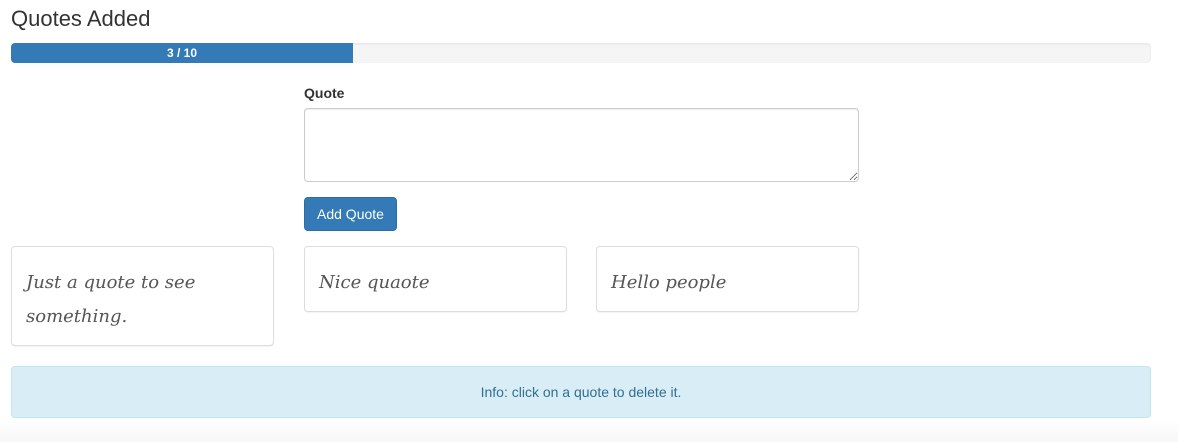 The height and width of the screenshot is (442, 1178). I want to click on info-alert: Info: click on a quote to delete it., so click(581, 392).